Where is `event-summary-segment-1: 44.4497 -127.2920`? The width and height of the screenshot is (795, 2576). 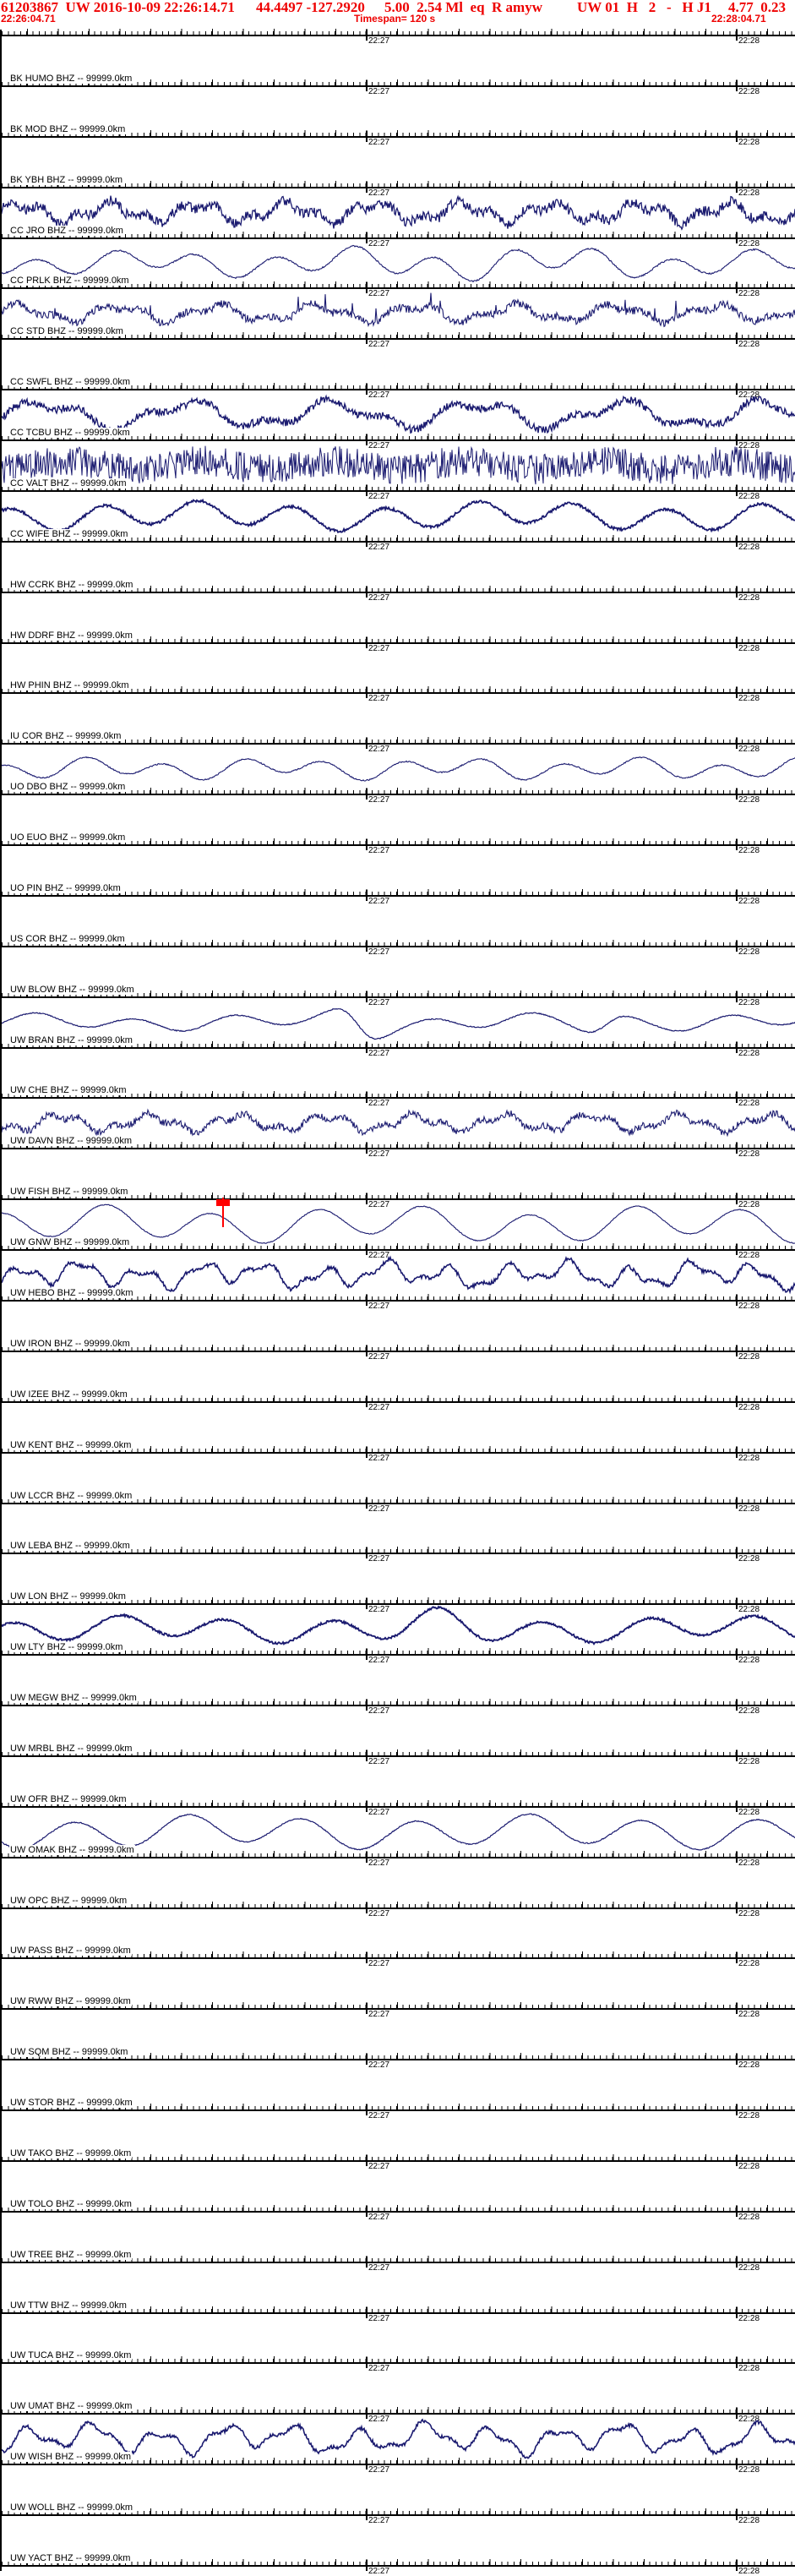 event-summary-segment-1: 44.4497 -127.2920 is located at coordinates (310, 7).